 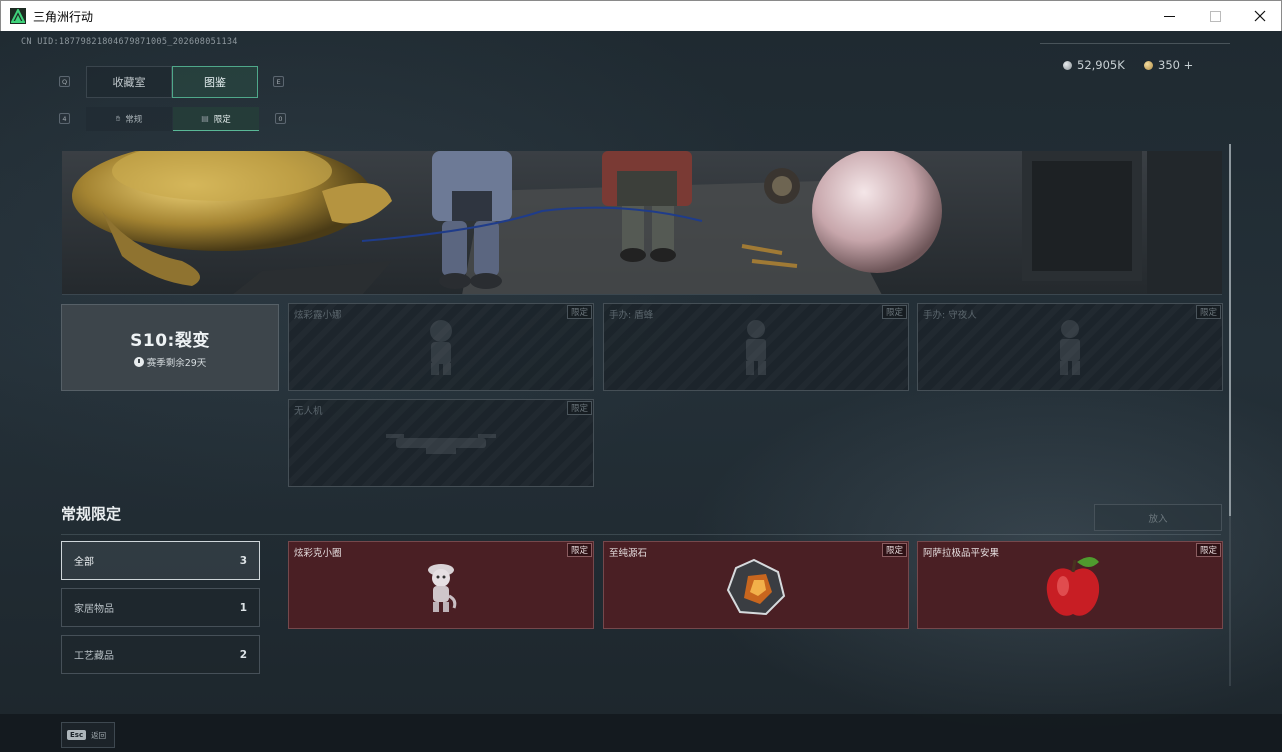 I want to click on section-title: 常规限定, so click(x=91, y=514).